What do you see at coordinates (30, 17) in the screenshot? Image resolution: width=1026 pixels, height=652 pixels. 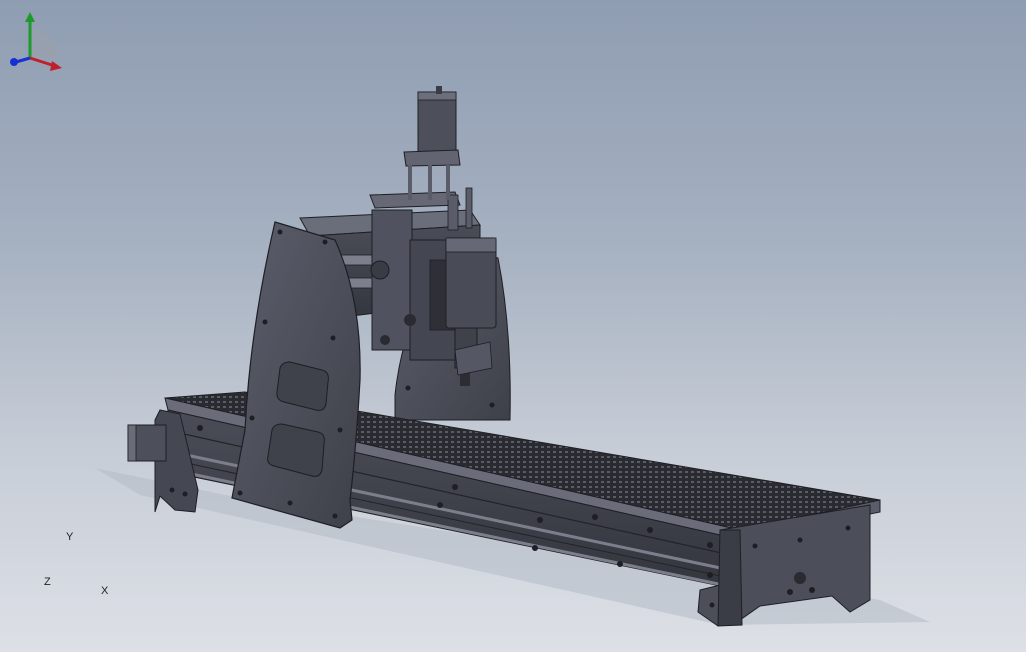 I see `y-axis-head` at bounding box center [30, 17].